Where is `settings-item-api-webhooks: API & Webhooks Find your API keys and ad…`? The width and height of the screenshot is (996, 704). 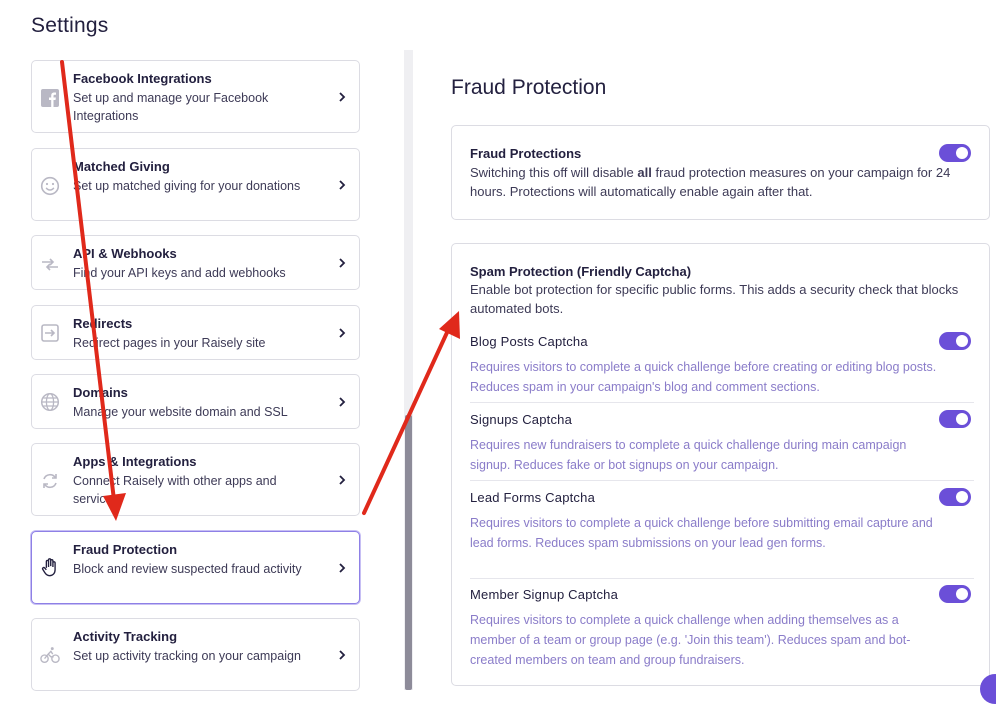
settings-item-api-webhooks: API & Webhooks Find your API keys and ad… is located at coordinates (195, 262).